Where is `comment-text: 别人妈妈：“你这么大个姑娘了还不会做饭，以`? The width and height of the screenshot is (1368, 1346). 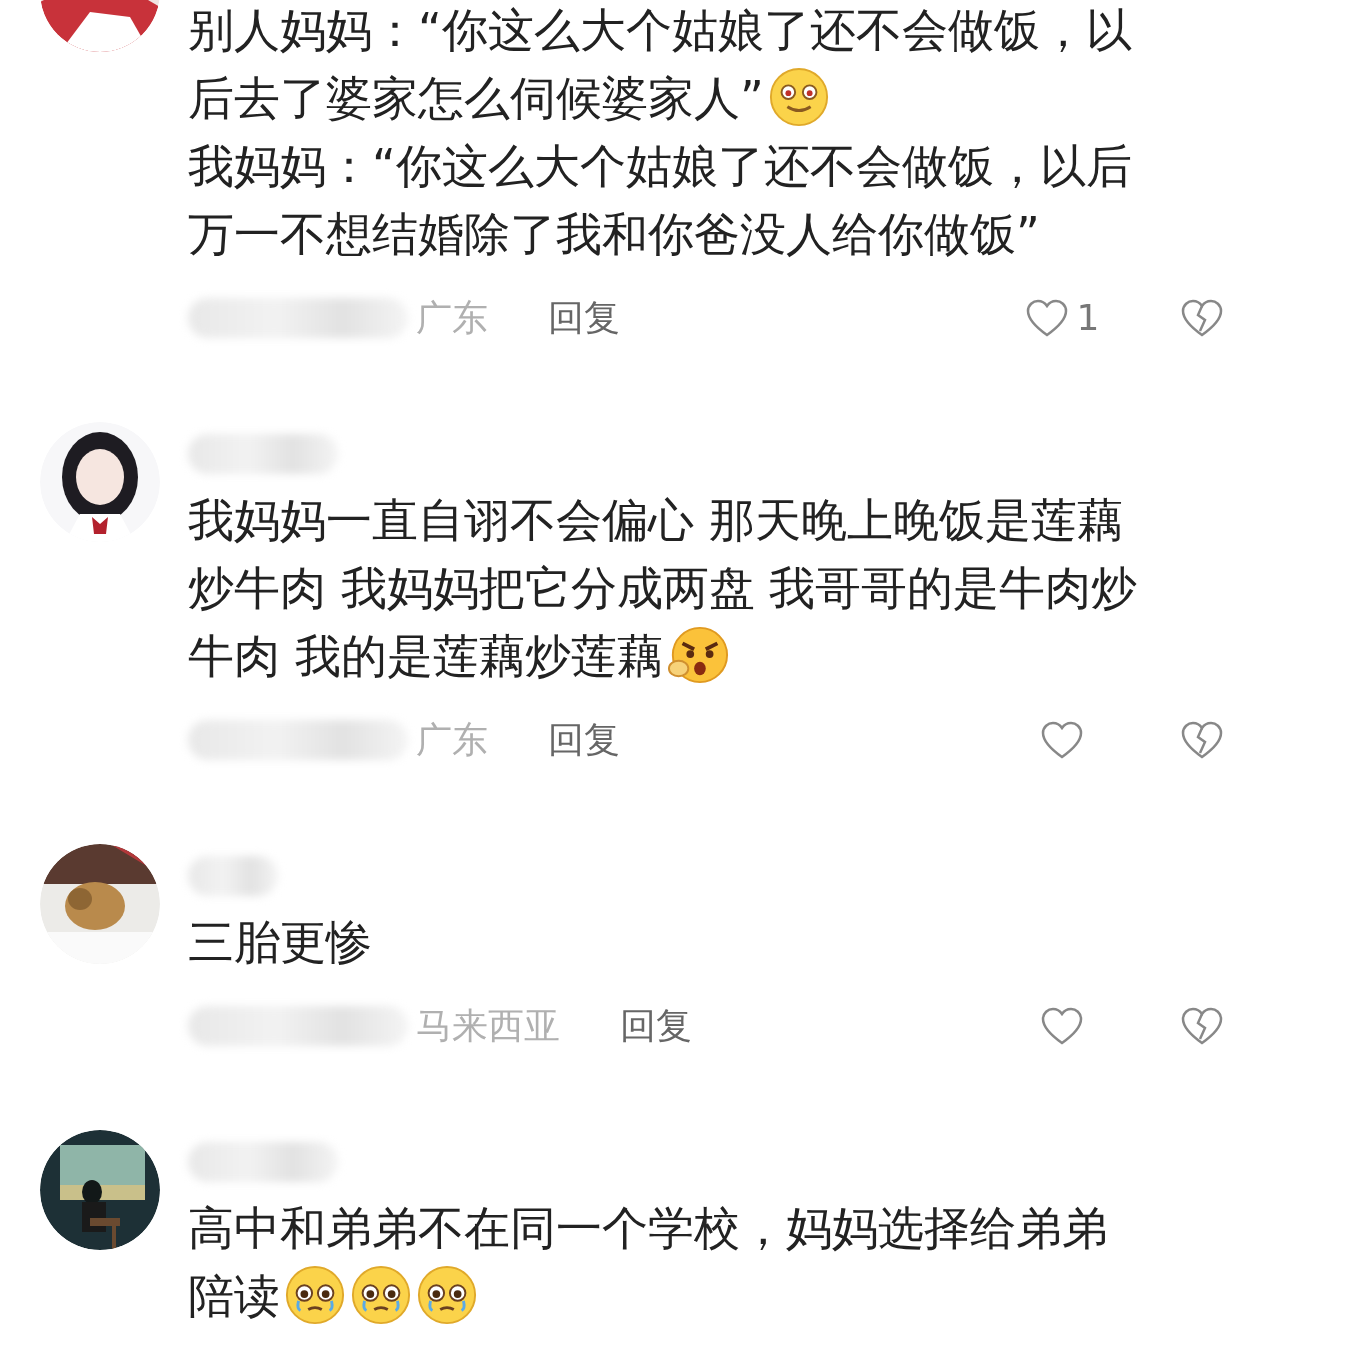 comment-text: 别人妈妈：“你这么大个姑娘了还不会做饭，以 is located at coordinates (660, 30).